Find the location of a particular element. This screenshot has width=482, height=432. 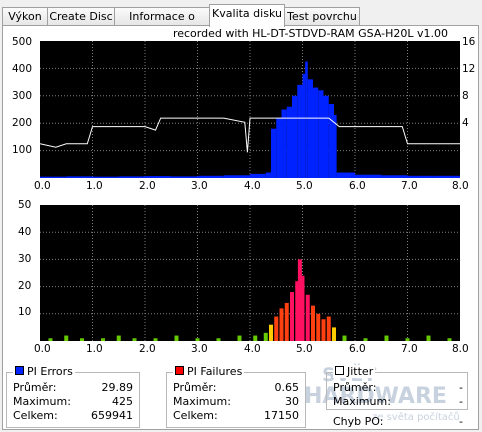

pi-failures-title-text: PI Failures is located at coordinates (215, 371).